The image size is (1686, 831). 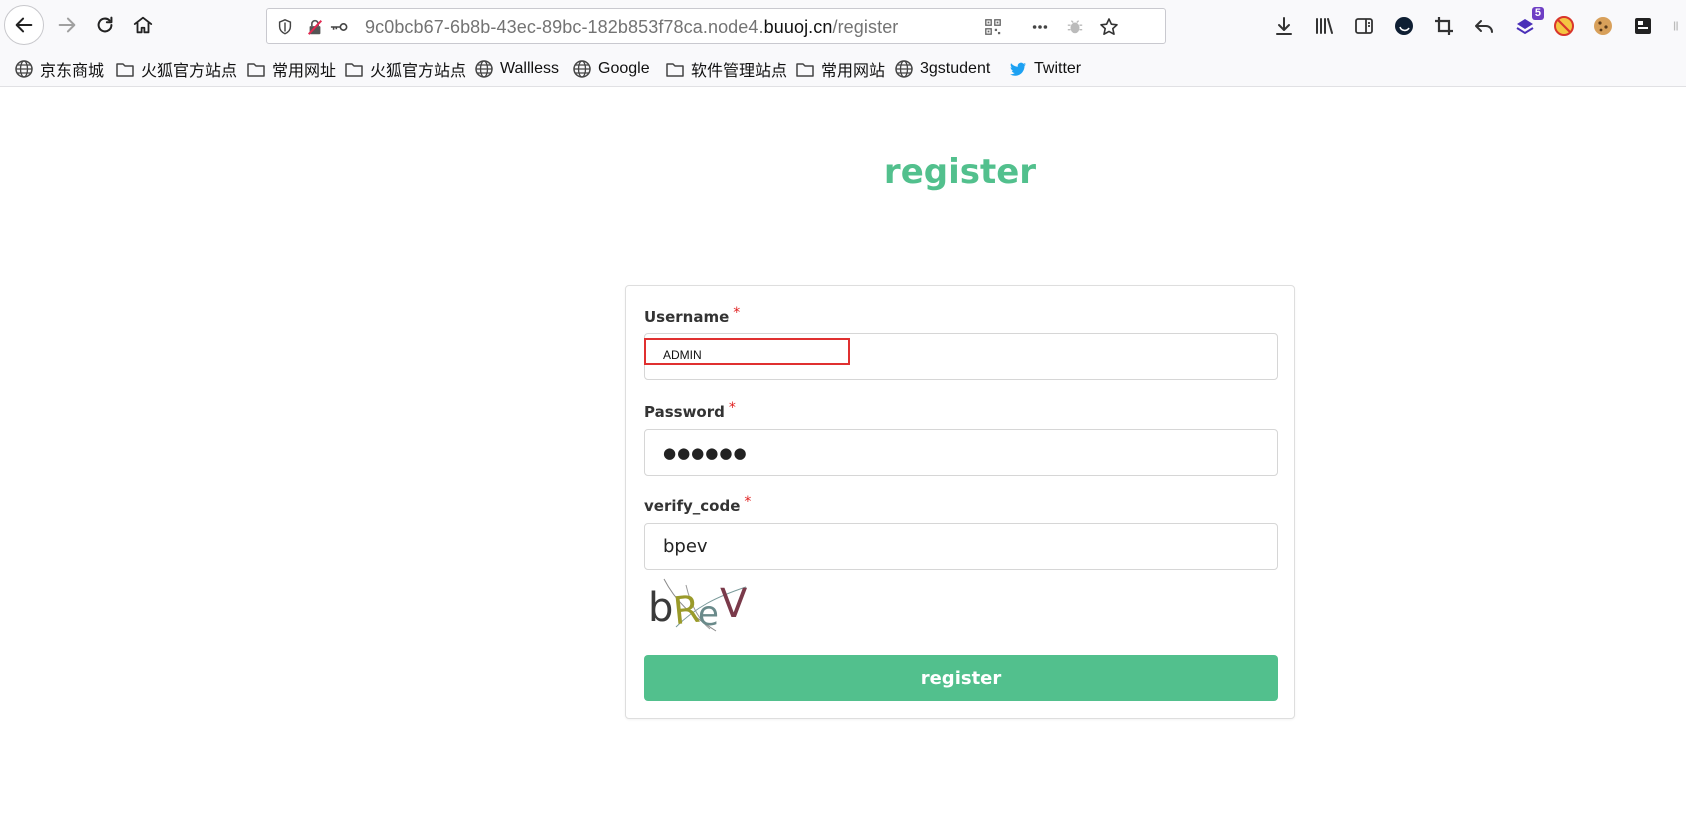 I want to click on verify-code-label: verify_code *, so click(x=698, y=504).